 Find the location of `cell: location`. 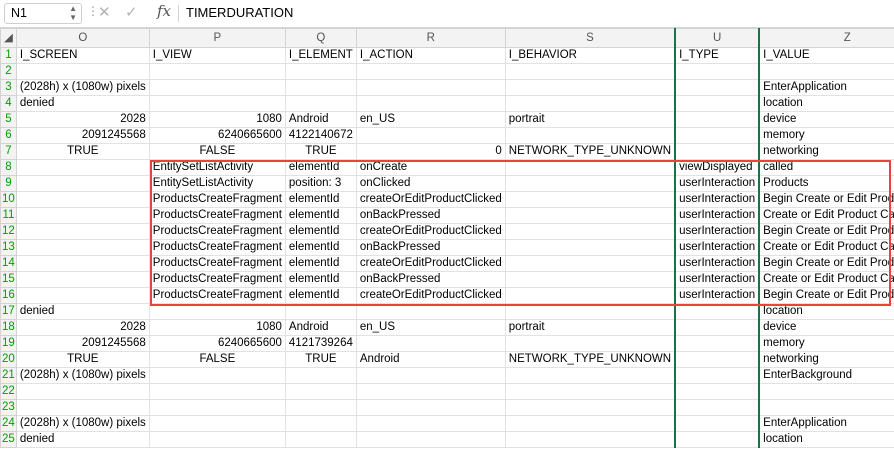

cell: location is located at coordinates (826, 103).